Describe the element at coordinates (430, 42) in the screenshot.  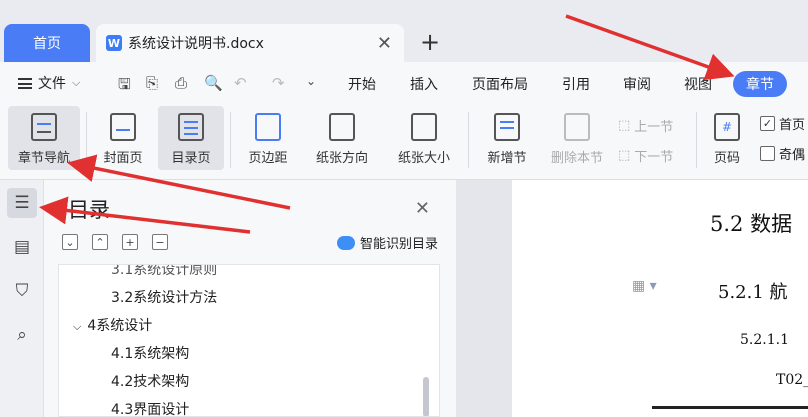
I see `add-tab-icon: +` at that location.